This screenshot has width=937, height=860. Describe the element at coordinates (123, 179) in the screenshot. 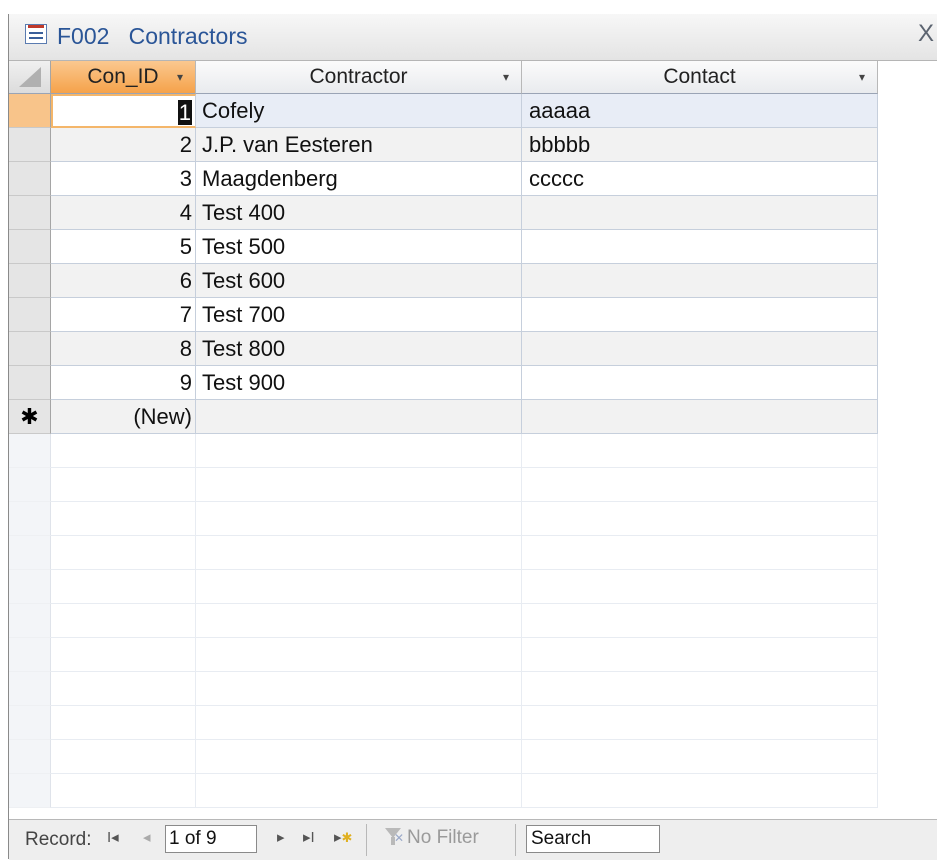

I see `con-id-cell: 3` at that location.